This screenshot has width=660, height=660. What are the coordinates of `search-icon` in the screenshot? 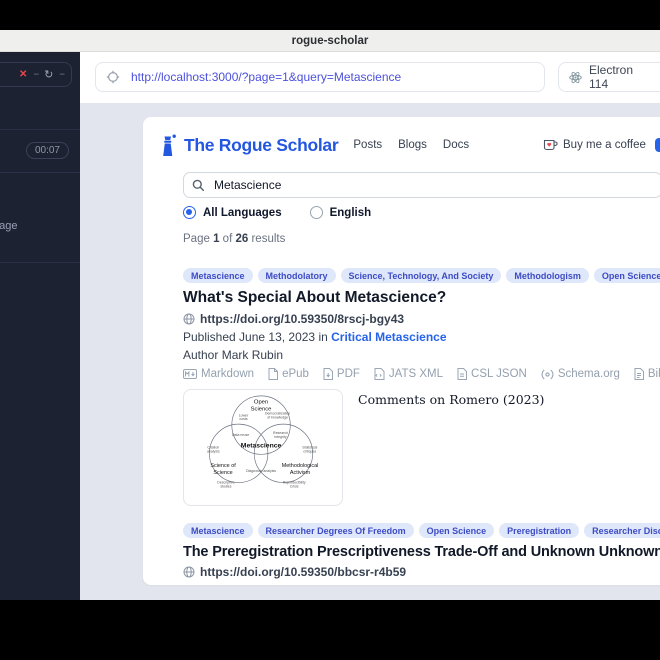 It's located at (198, 185).